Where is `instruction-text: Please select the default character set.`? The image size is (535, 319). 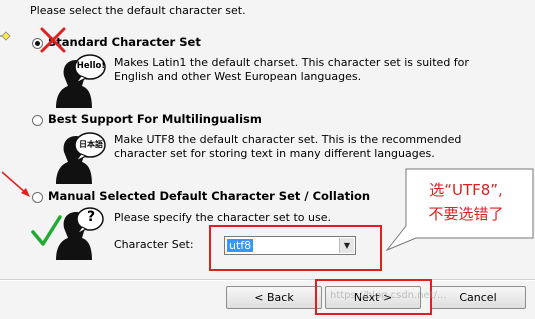 instruction-text: Please select the default character set. is located at coordinates (138, 10).